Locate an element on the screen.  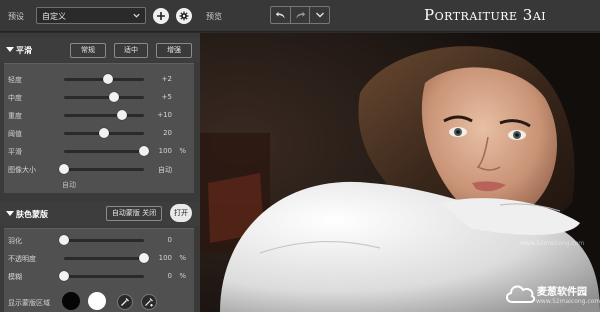
show-mask-label: 显示蒙版区域 is located at coordinates (29, 303).